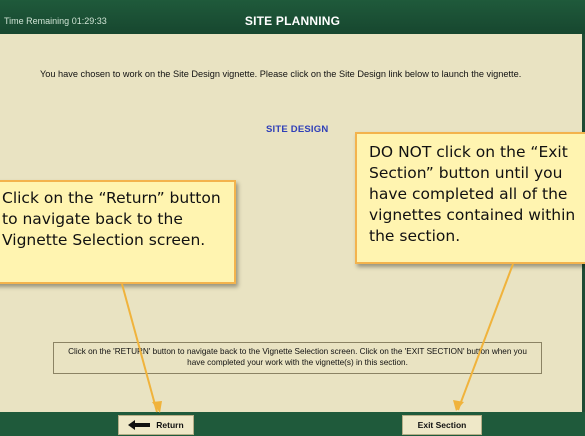 Image resolution: width=585 pixels, height=436 pixels. I want to click on exit-arrowhead, so click(458, 405).